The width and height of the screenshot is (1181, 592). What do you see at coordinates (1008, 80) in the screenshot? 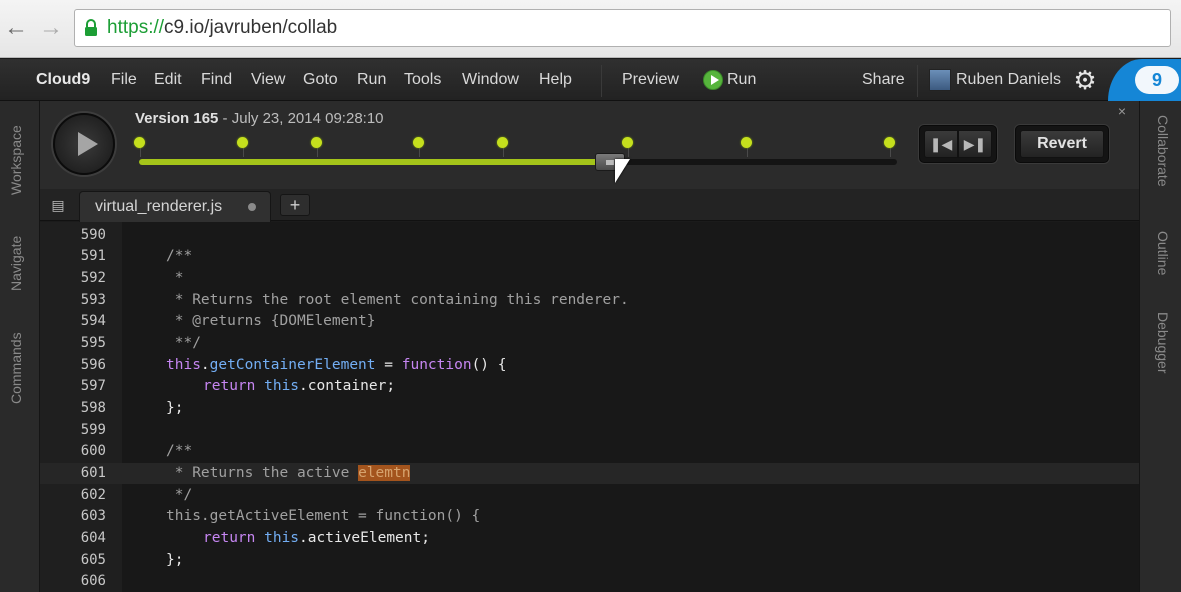
I see `user-name: Ruben Daniels` at bounding box center [1008, 80].